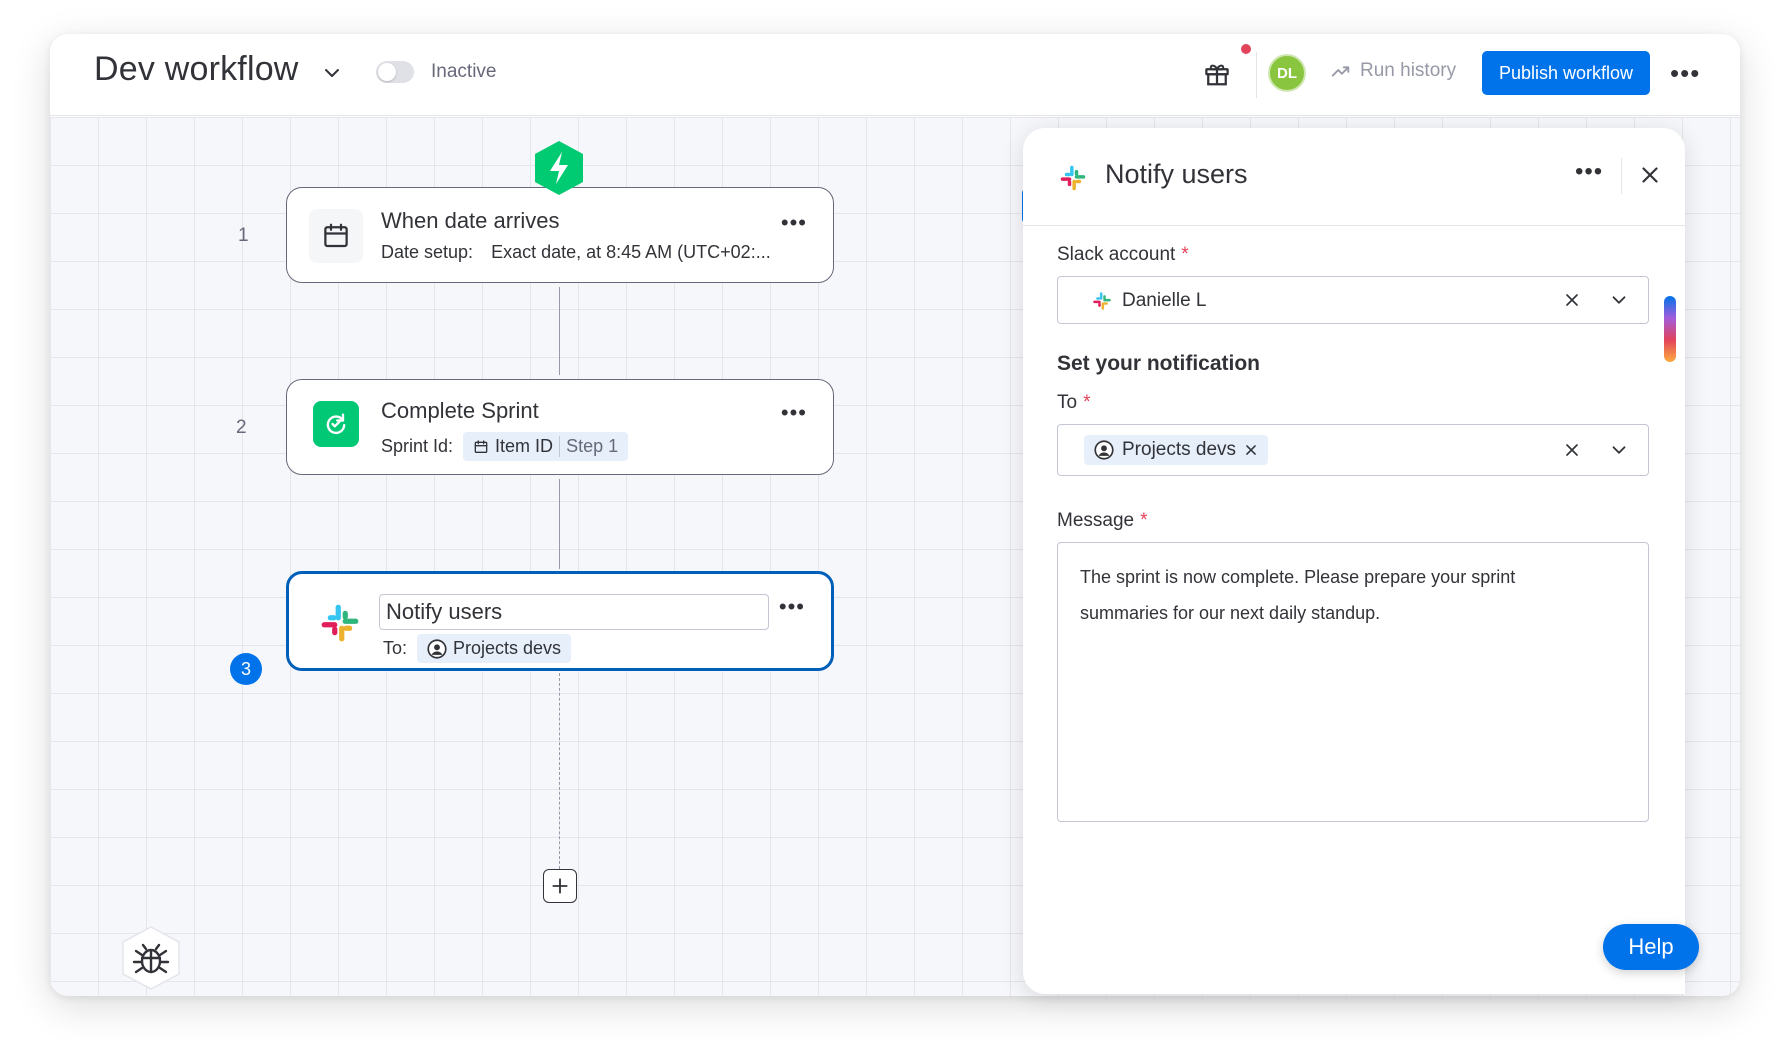  What do you see at coordinates (507, 648) in the screenshot?
I see `chip-label: Projects devs` at bounding box center [507, 648].